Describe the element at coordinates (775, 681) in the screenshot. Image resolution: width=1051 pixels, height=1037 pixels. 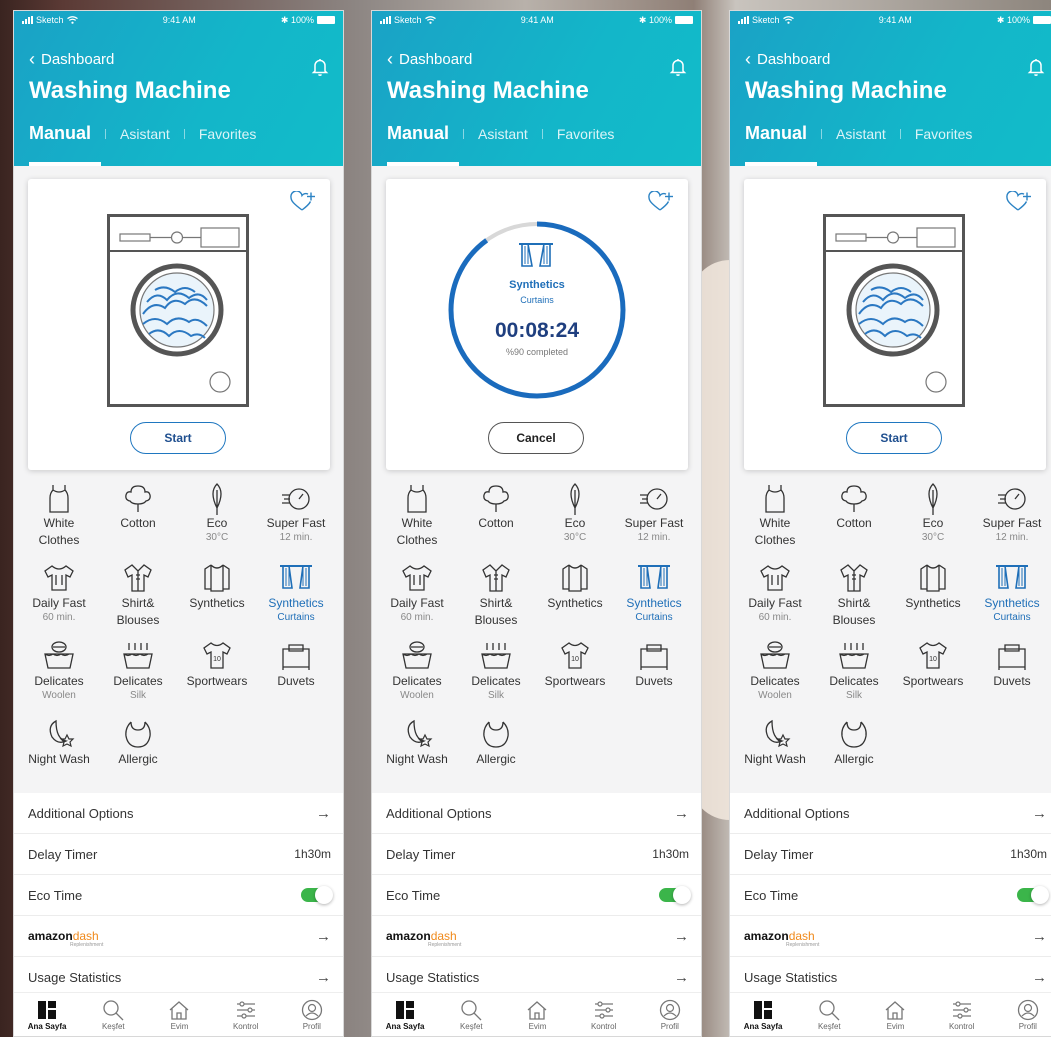
I see `program-name: Delicates` at that location.